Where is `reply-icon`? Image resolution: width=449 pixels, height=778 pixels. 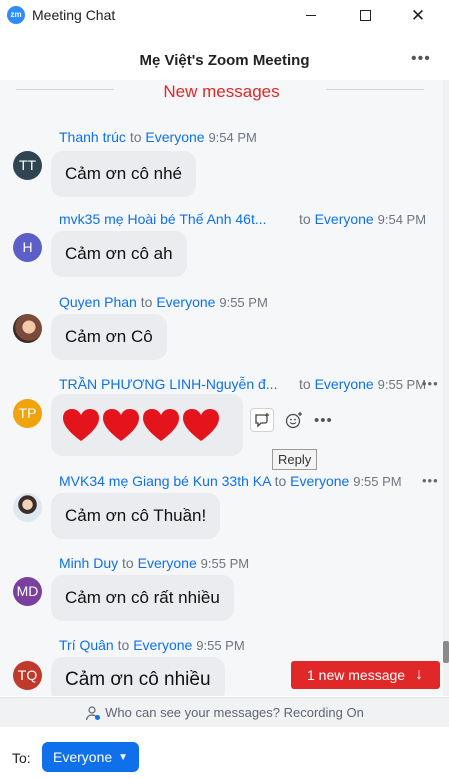 reply-icon is located at coordinates (262, 420).